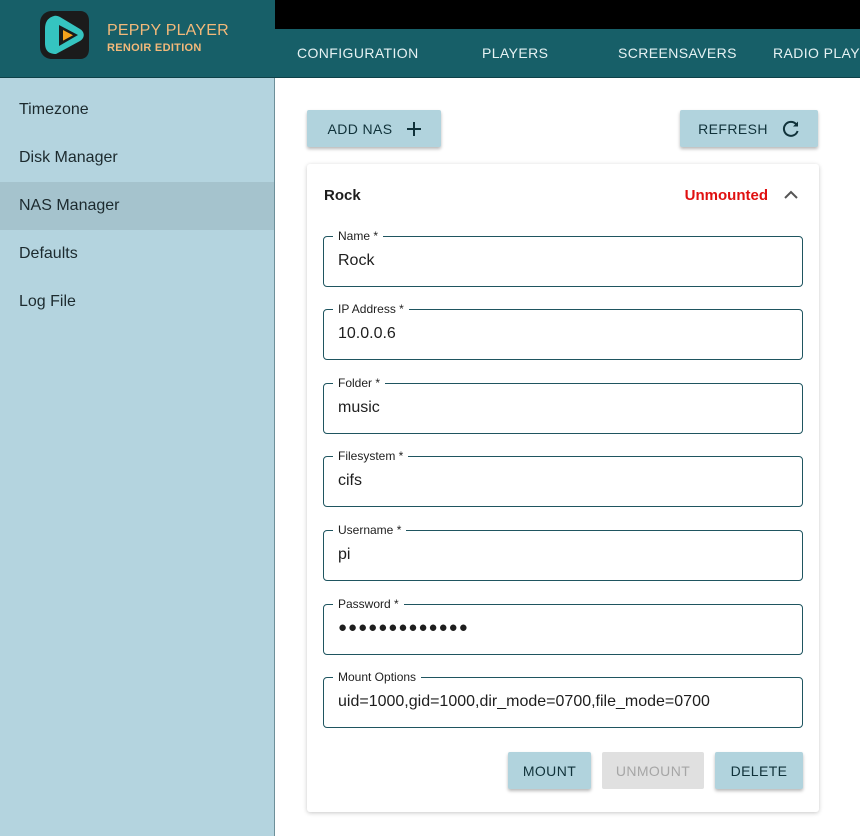 This screenshot has height=836, width=860. What do you see at coordinates (137, 206) in the screenshot?
I see `sidebar-item-nas-manager: NAS Manager` at bounding box center [137, 206].